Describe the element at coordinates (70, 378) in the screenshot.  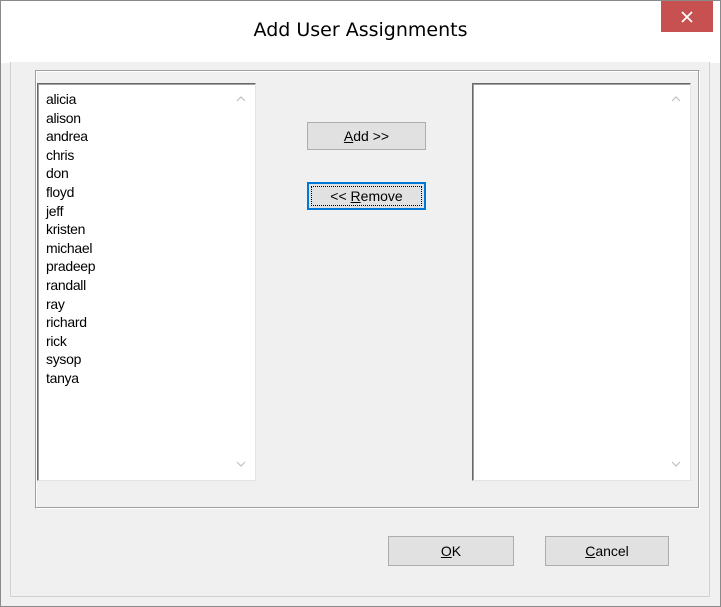
I see `list-item: tanya` at that location.